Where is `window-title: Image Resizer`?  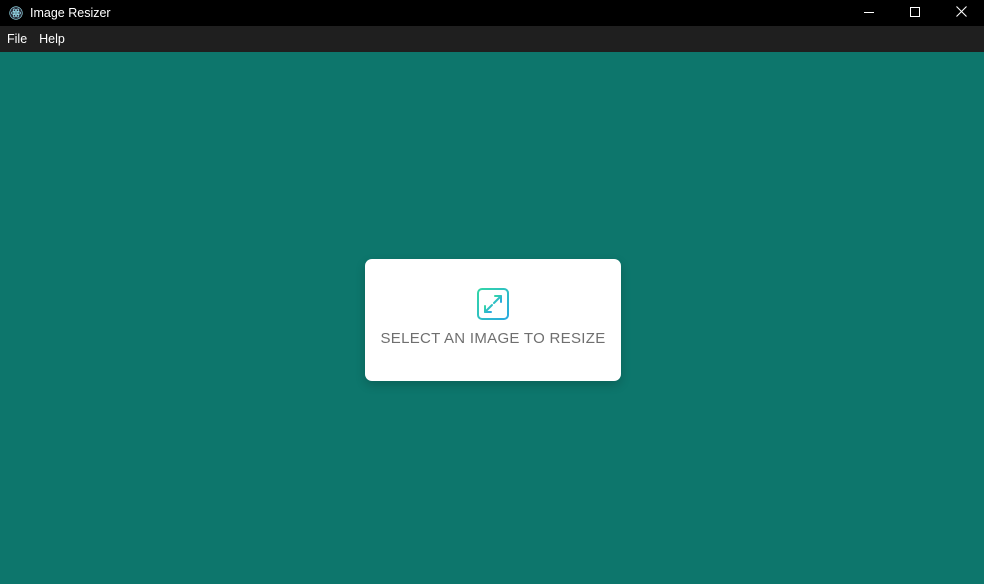 window-title: Image Resizer is located at coordinates (70, 13).